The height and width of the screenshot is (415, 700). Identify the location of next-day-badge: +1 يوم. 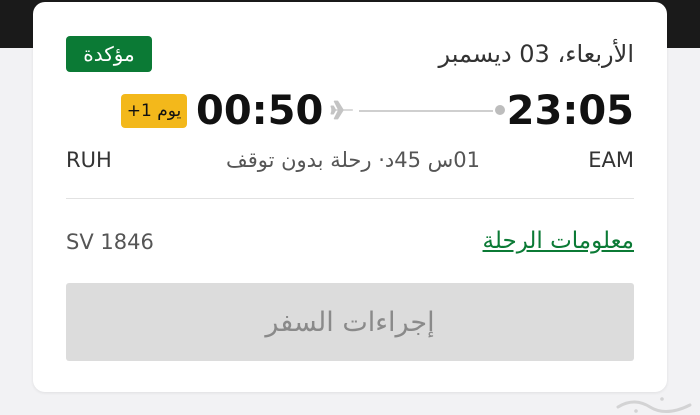
(154, 111).